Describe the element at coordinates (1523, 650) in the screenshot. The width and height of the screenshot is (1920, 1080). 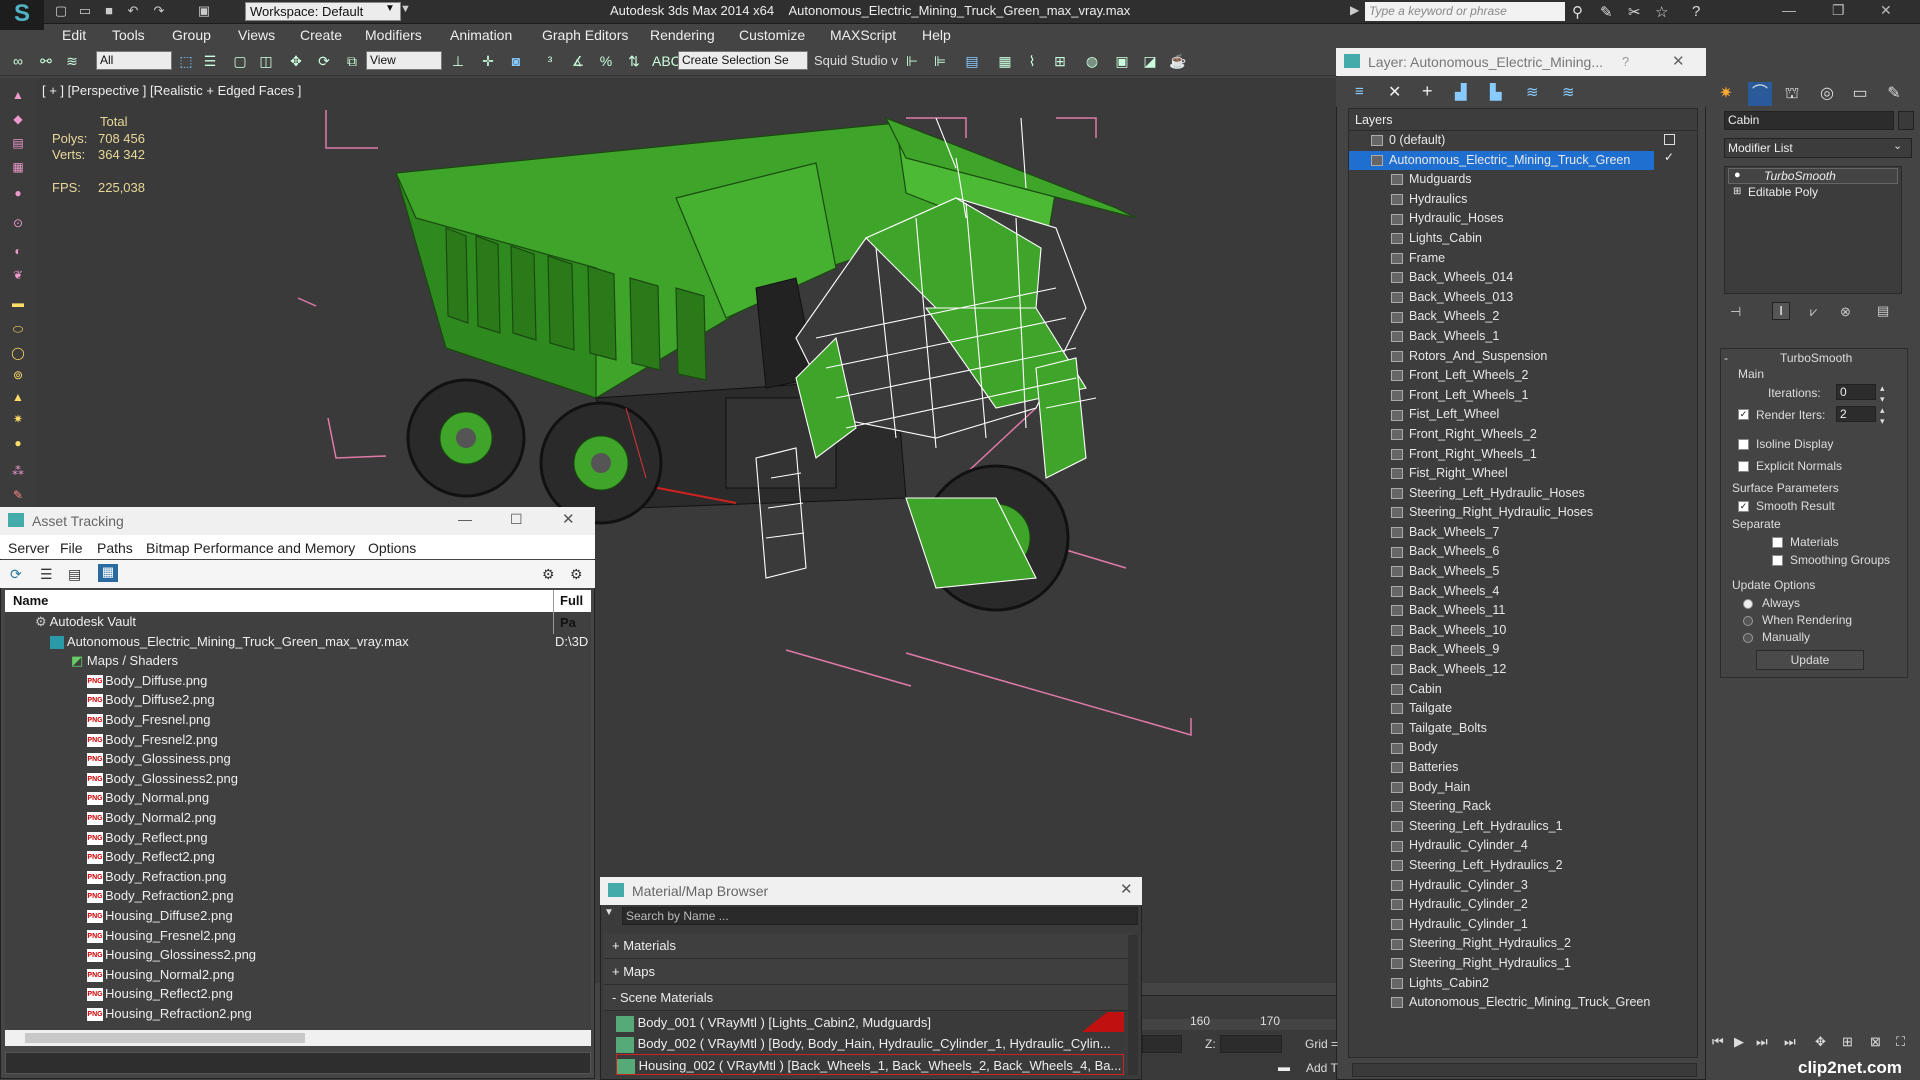
I see `layer-row: Back_Wheels_9` at that location.